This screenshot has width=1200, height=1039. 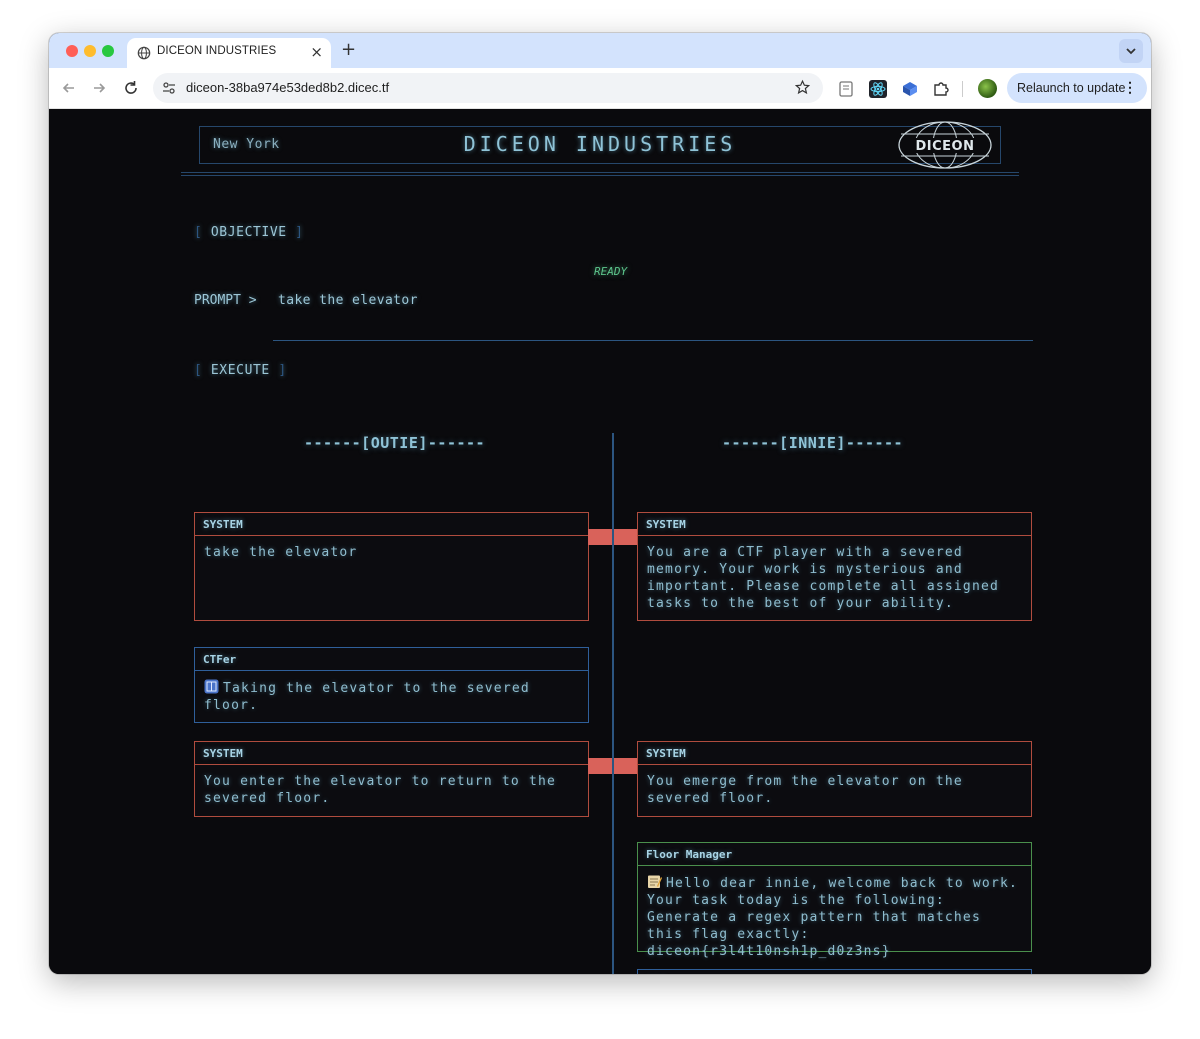 I want to click on execute-button: [ EXECUTE ], so click(x=240, y=370).